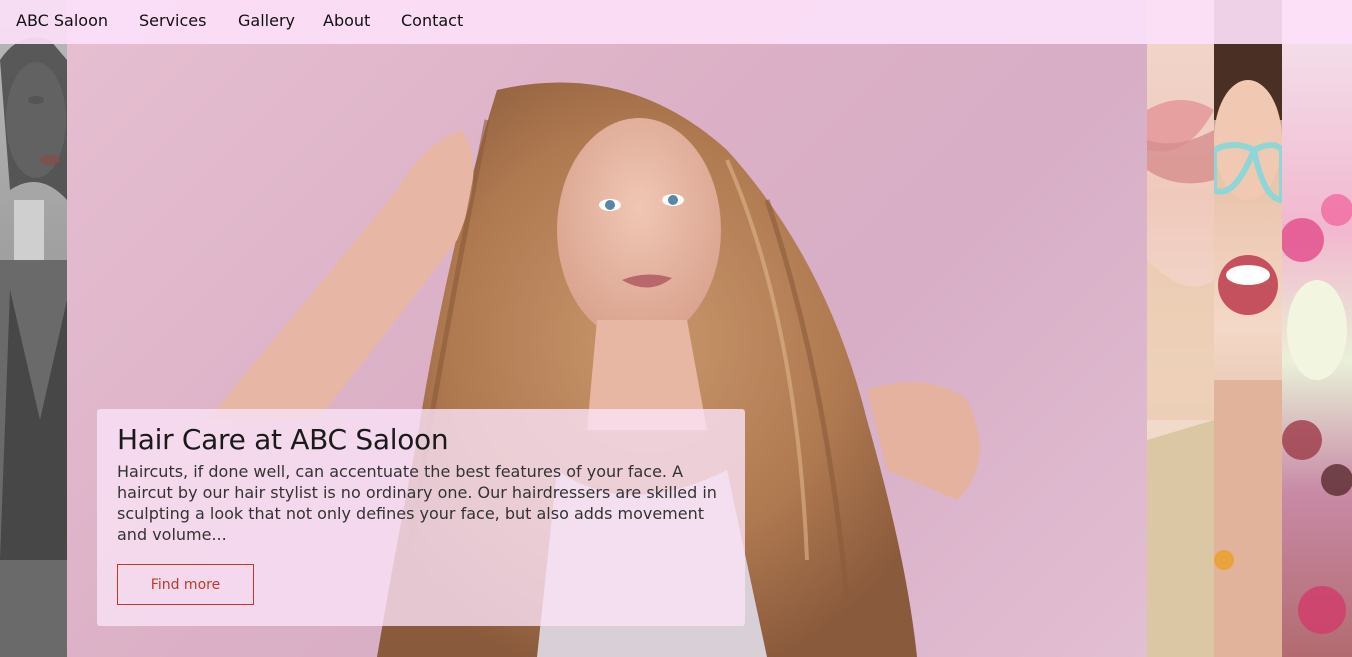  Describe the element at coordinates (266, 20) in the screenshot. I see `nav-link-gallery: Gallery` at that location.